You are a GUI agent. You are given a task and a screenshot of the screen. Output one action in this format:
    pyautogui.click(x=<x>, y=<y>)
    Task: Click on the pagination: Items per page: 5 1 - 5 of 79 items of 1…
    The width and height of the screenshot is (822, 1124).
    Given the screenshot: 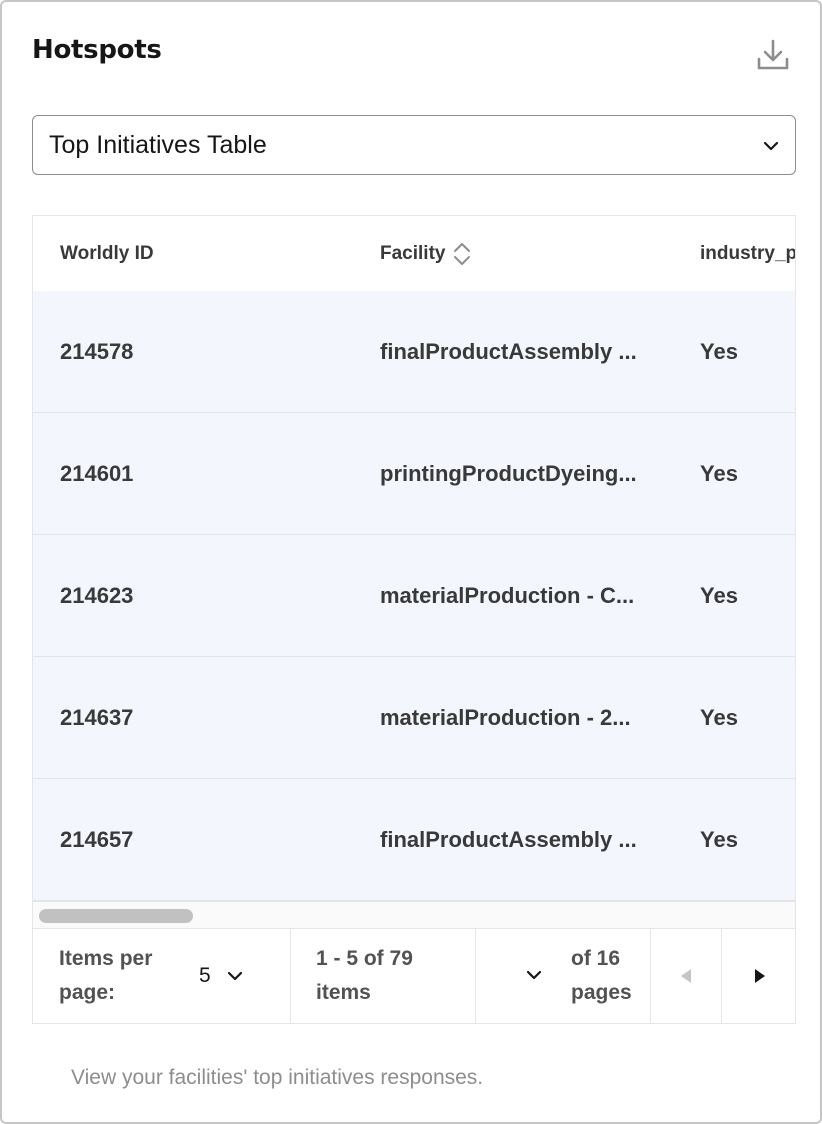 What is the action you would take?
    pyautogui.click(x=414, y=976)
    